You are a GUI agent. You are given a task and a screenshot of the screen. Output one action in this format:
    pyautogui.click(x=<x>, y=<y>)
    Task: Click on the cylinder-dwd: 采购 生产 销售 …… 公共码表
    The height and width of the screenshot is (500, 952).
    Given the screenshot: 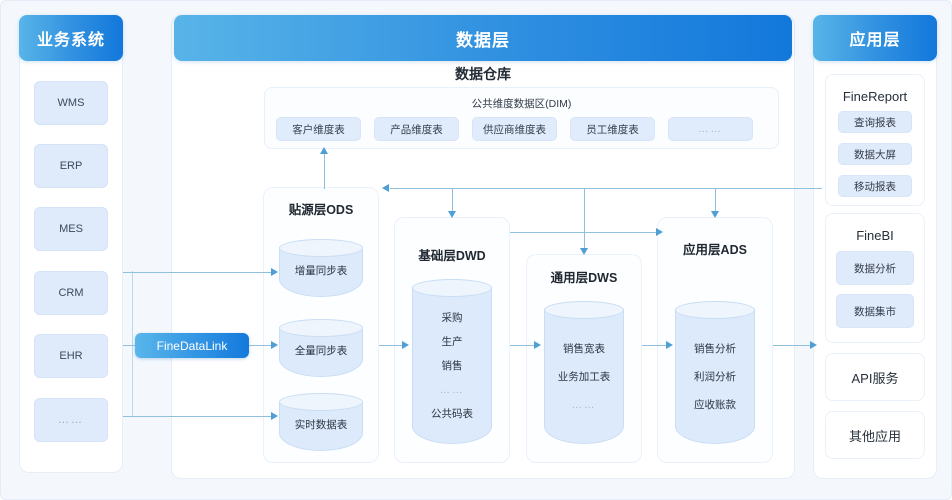 What is the action you would take?
    pyautogui.click(x=452, y=361)
    